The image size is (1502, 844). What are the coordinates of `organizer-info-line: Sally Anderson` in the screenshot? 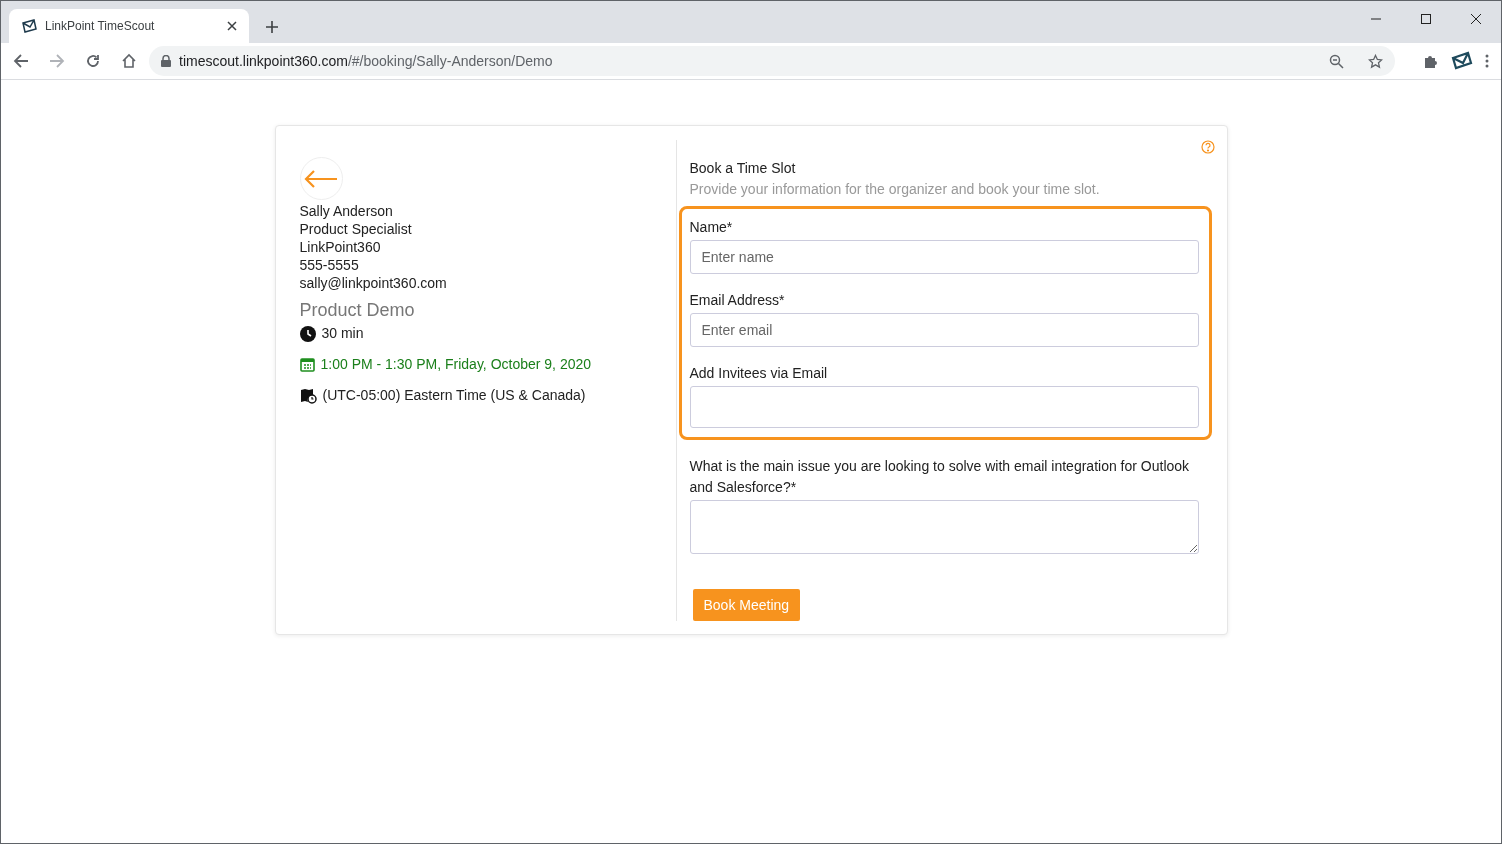 It's located at (346, 211).